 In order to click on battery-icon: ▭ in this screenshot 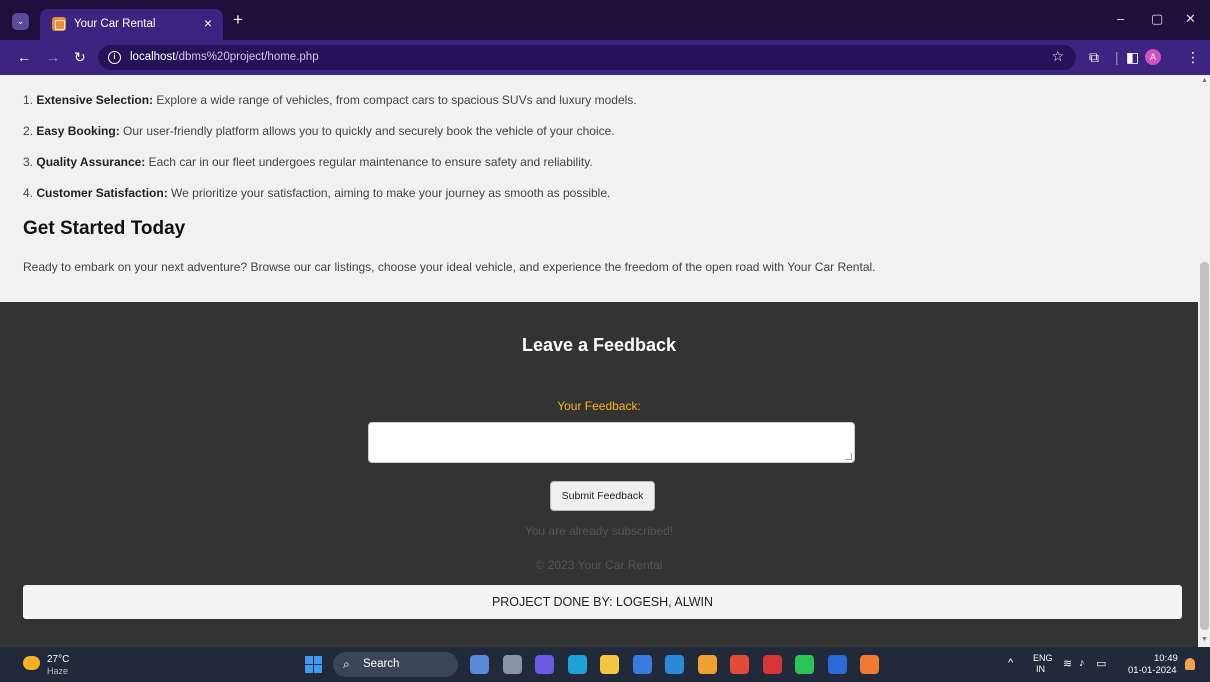, I will do `click(1101, 663)`.